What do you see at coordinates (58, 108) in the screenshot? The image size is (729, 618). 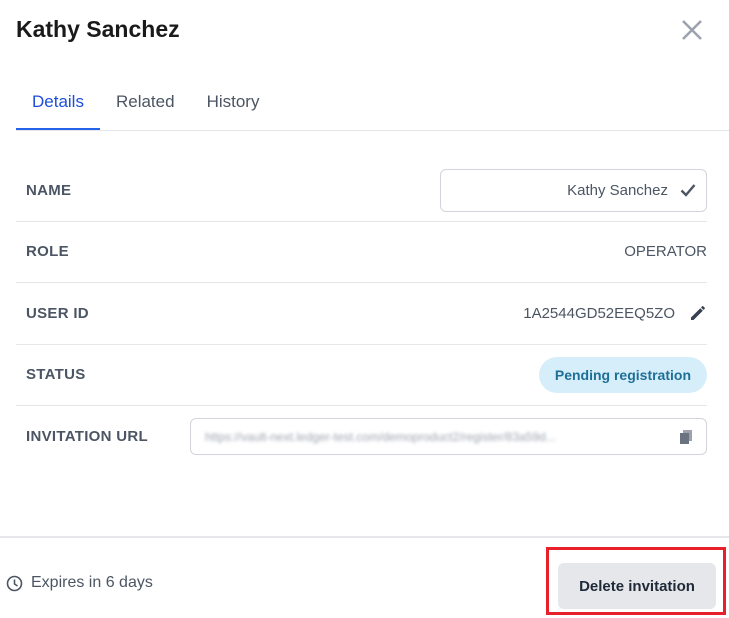 I see `tab-details: Details` at bounding box center [58, 108].